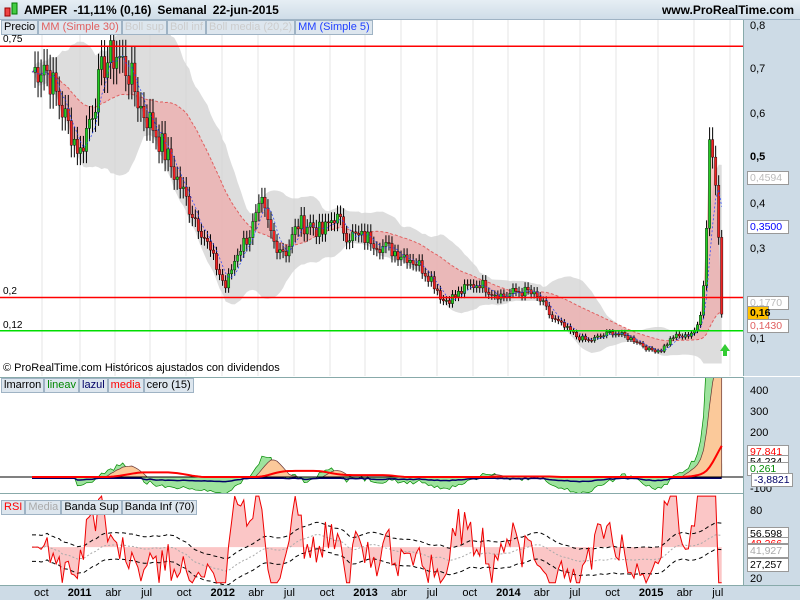 This screenshot has height=600, width=800. What do you see at coordinates (93, 385) in the screenshot?
I see `legend-lazul: lazul` at bounding box center [93, 385].